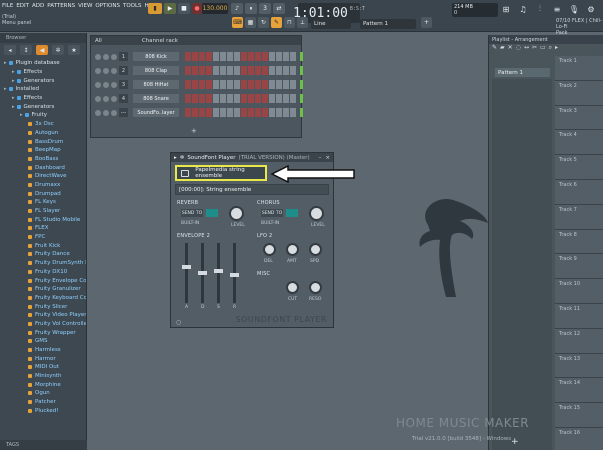  What do you see at coordinates (123, 112) in the screenshot?
I see `mixer-track-number: ---` at bounding box center [123, 112].